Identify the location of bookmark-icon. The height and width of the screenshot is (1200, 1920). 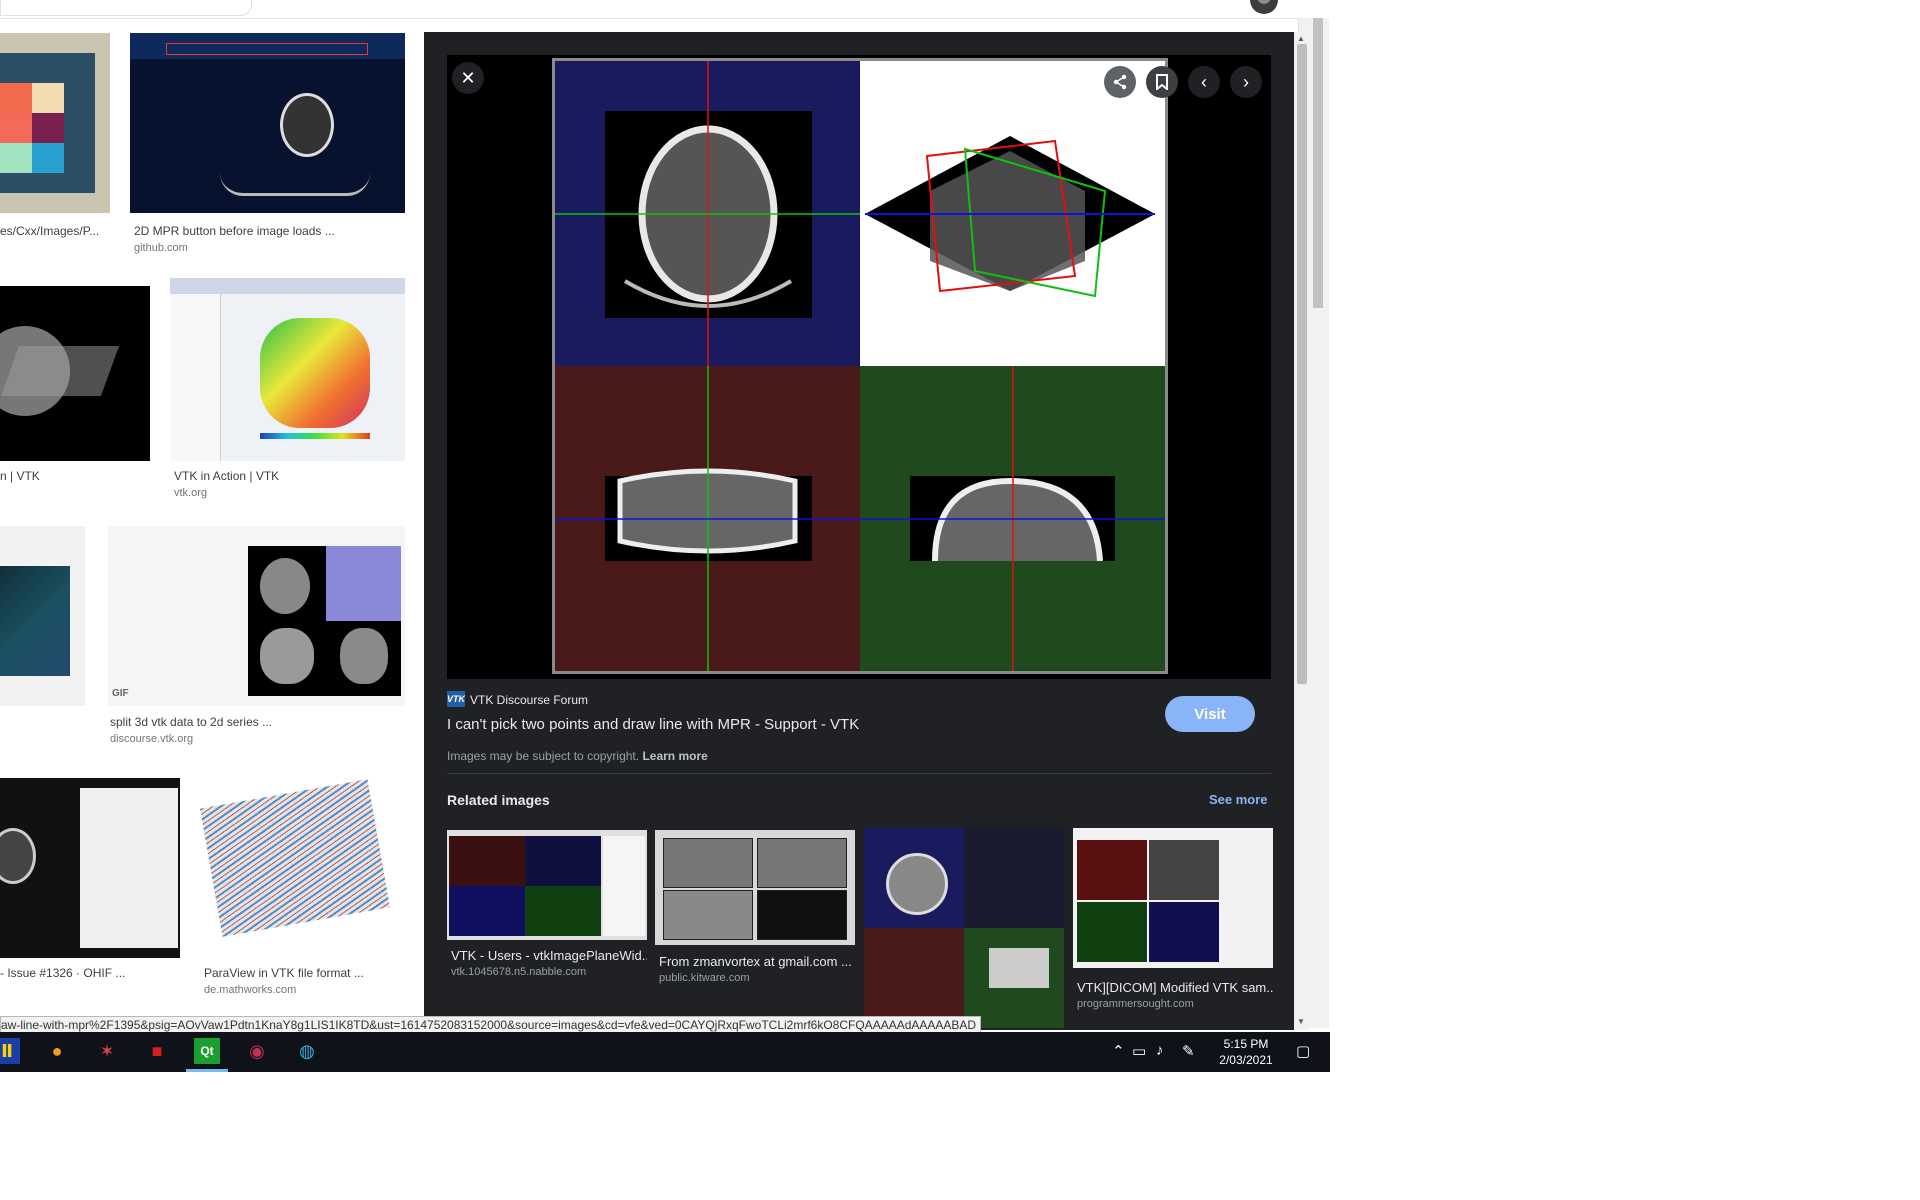
(1162, 82).